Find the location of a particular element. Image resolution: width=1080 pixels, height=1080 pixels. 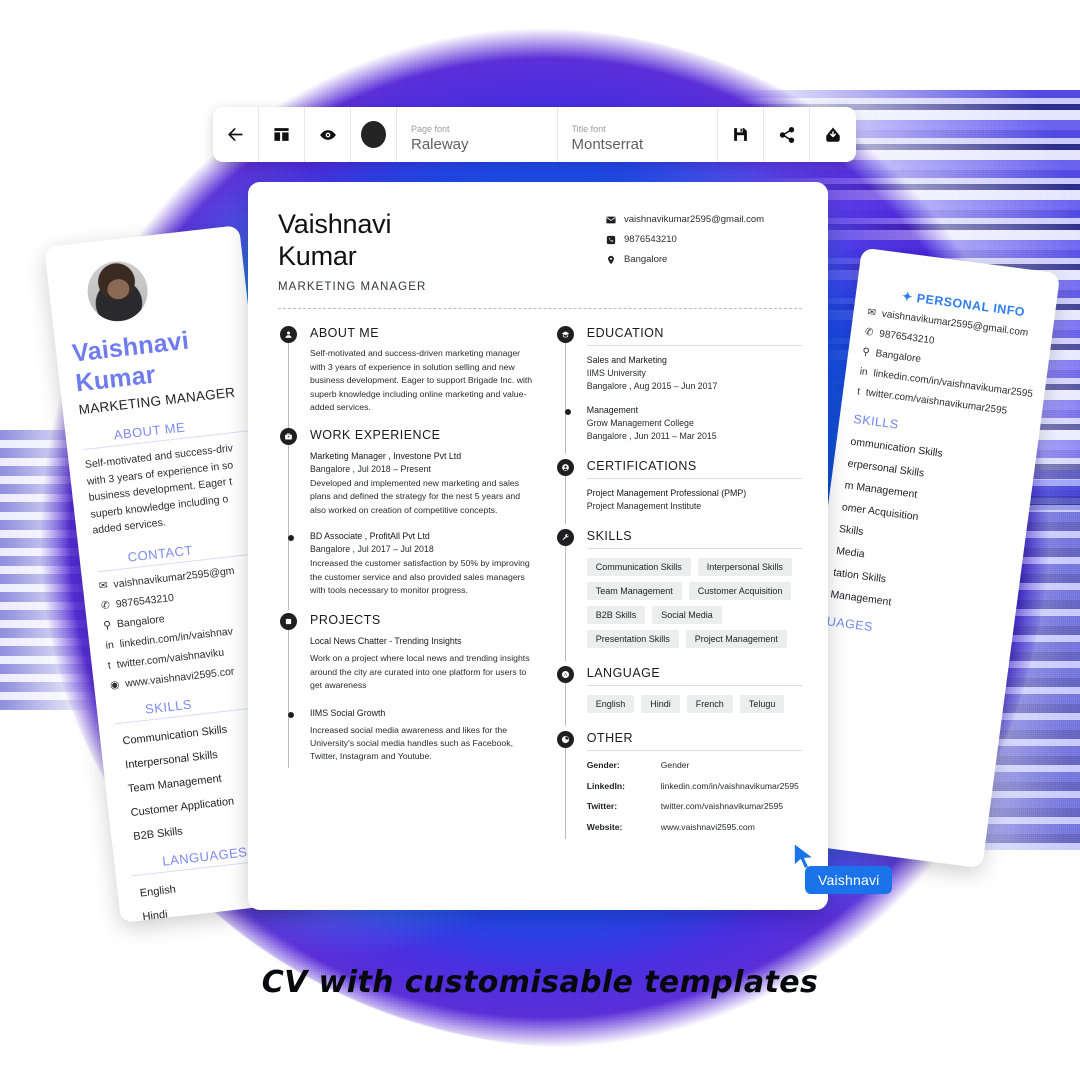

download-button is located at coordinates (833, 134).